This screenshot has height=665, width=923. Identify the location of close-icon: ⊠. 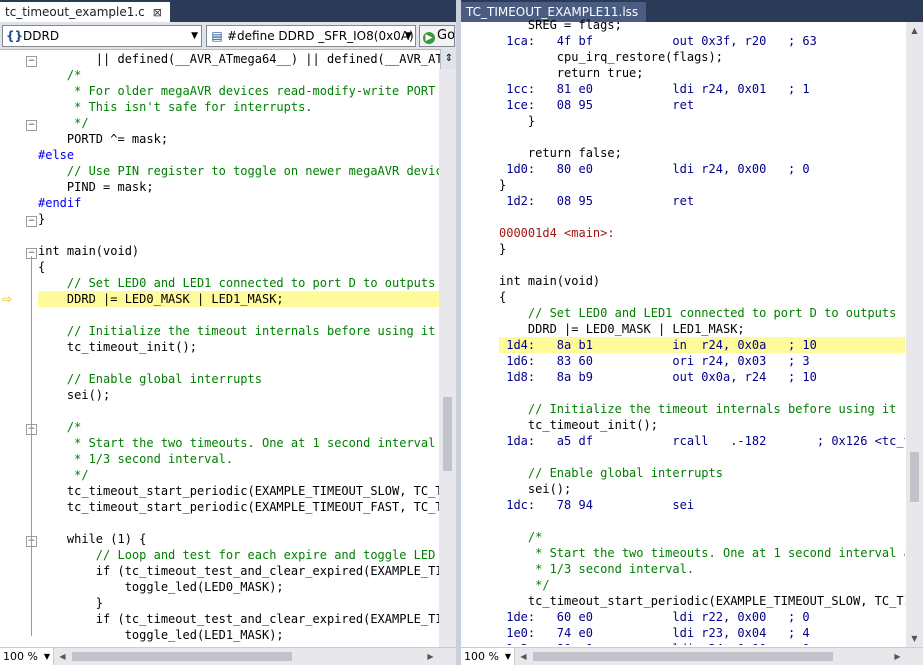
(157, 12).